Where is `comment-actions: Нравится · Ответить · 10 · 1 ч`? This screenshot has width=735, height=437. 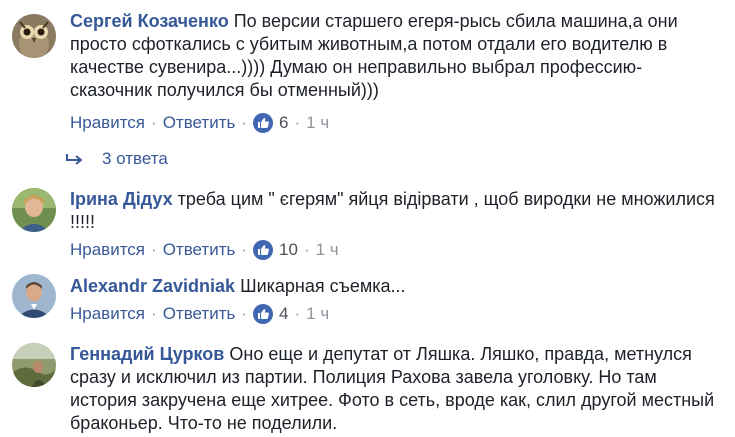 comment-actions: Нравится · Ответить · 10 · 1 ч is located at coordinates (204, 250).